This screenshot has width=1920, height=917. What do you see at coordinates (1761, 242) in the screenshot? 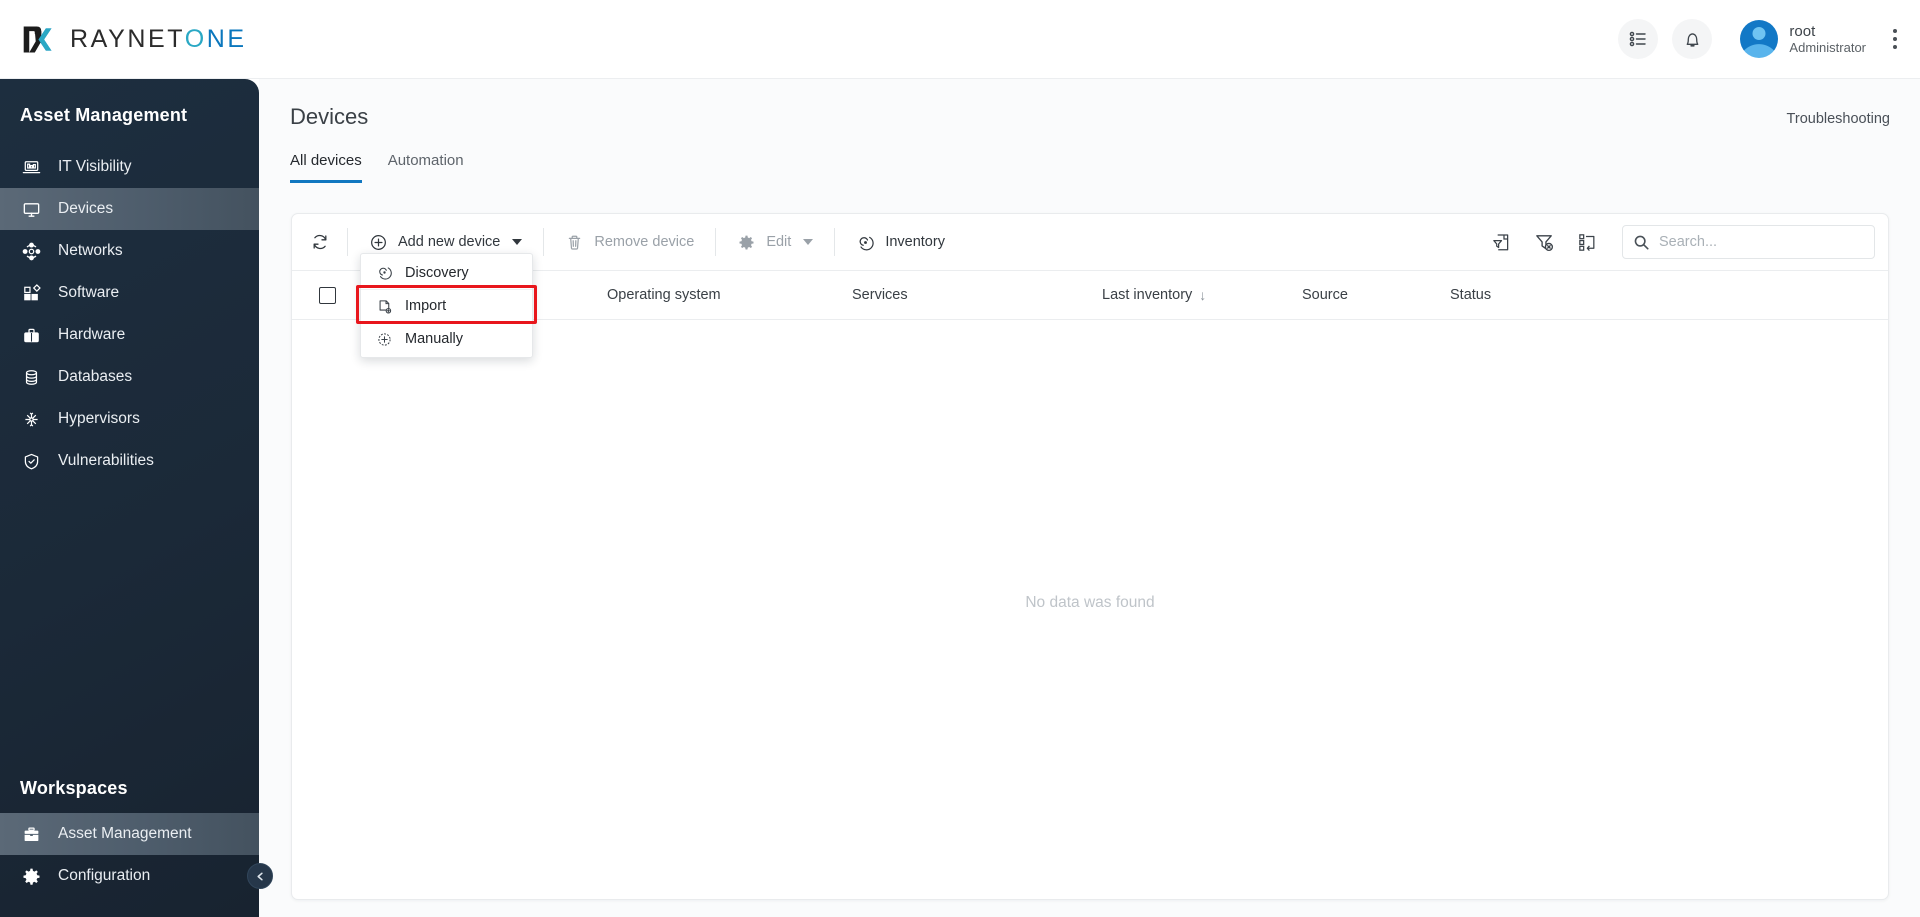
I see `search-input` at bounding box center [1761, 242].